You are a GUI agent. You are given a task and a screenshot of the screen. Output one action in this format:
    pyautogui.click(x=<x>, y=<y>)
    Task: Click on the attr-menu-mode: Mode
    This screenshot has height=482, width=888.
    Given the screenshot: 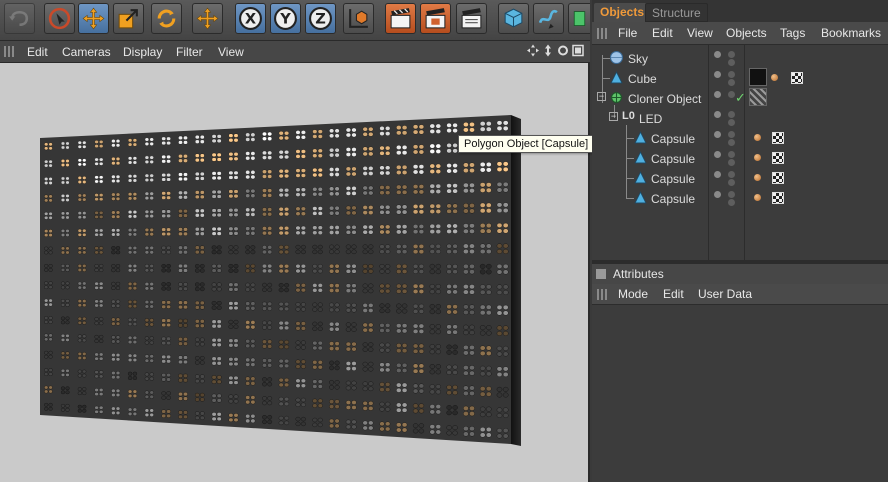 What is the action you would take?
    pyautogui.click(x=633, y=294)
    